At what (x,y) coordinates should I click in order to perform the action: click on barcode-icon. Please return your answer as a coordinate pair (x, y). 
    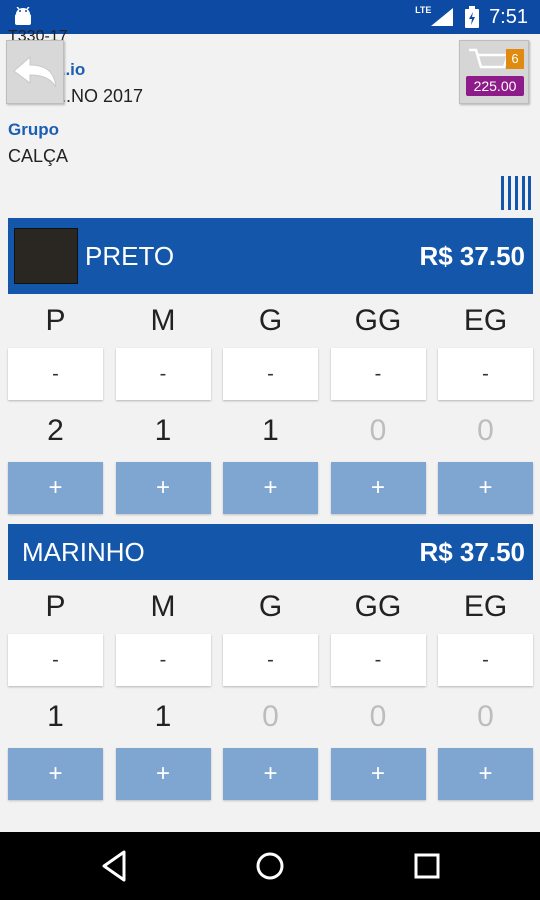
    Looking at the image, I should click on (516, 193).